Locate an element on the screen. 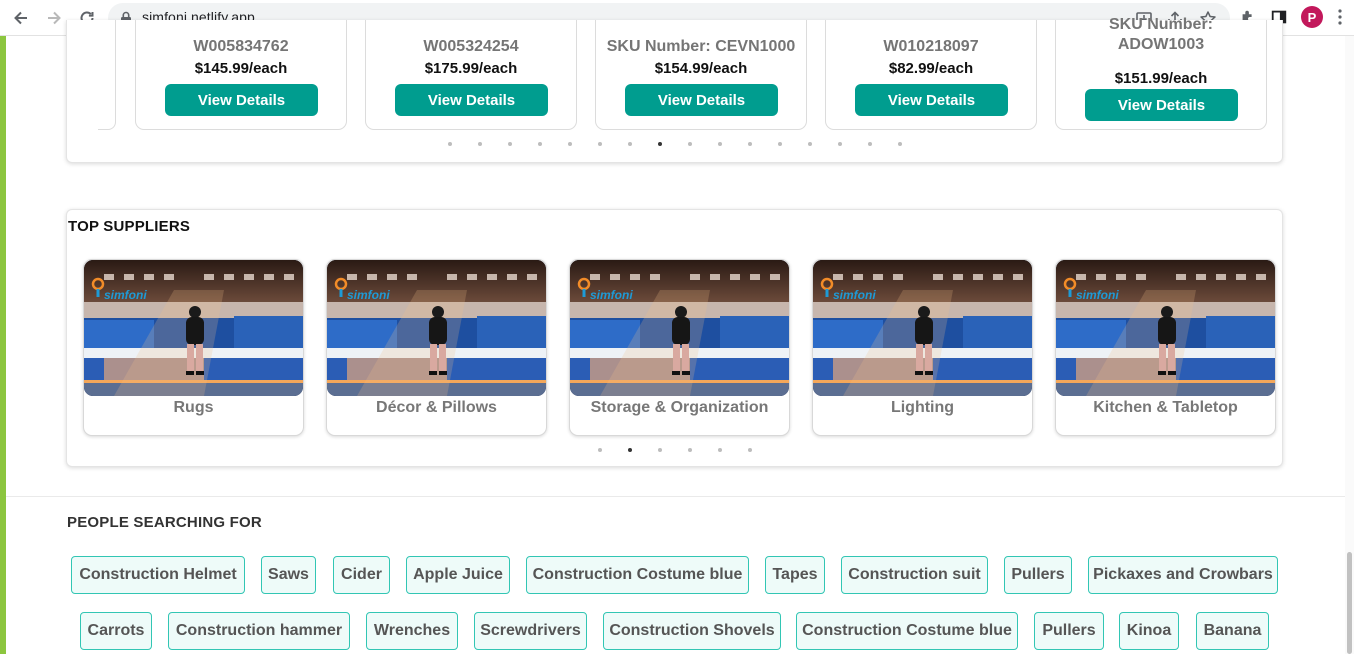 This screenshot has height=654, width=1354. supplier-card: simfoni Rugs is located at coordinates (193, 347).